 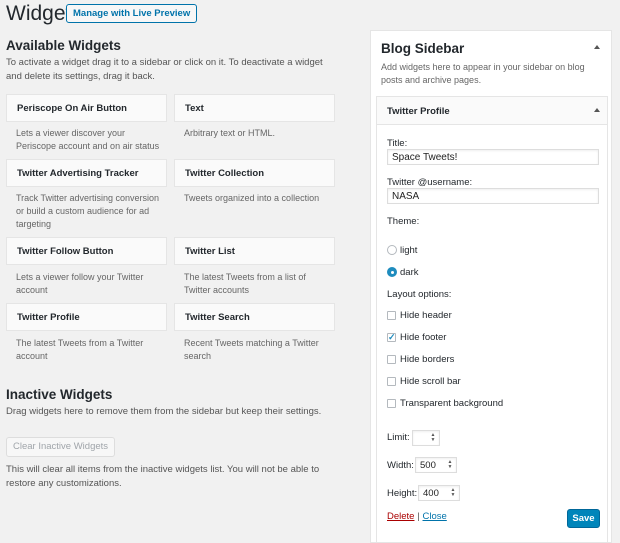 What do you see at coordinates (61, 447) in the screenshot?
I see `clear-inactive-widgets-button: Clear Inactive Widgets` at bounding box center [61, 447].